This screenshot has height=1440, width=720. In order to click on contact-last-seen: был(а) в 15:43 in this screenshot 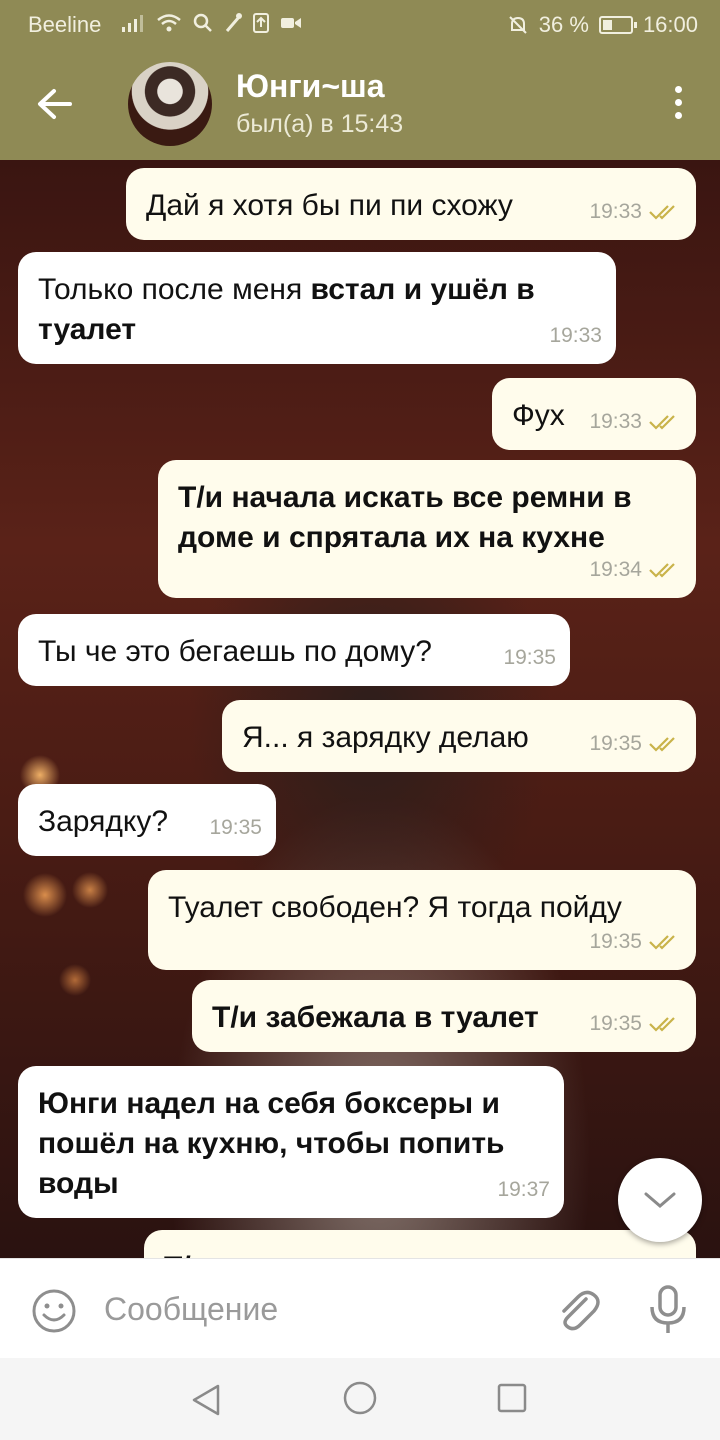, I will do `click(320, 124)`.